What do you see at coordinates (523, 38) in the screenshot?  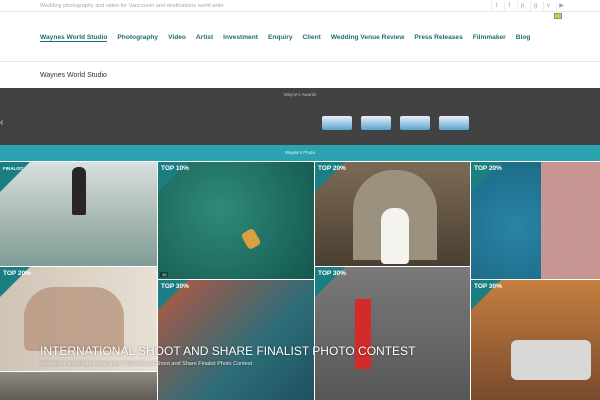 I see `nav-item-blog: Blog` at bounding box center [523, 38].